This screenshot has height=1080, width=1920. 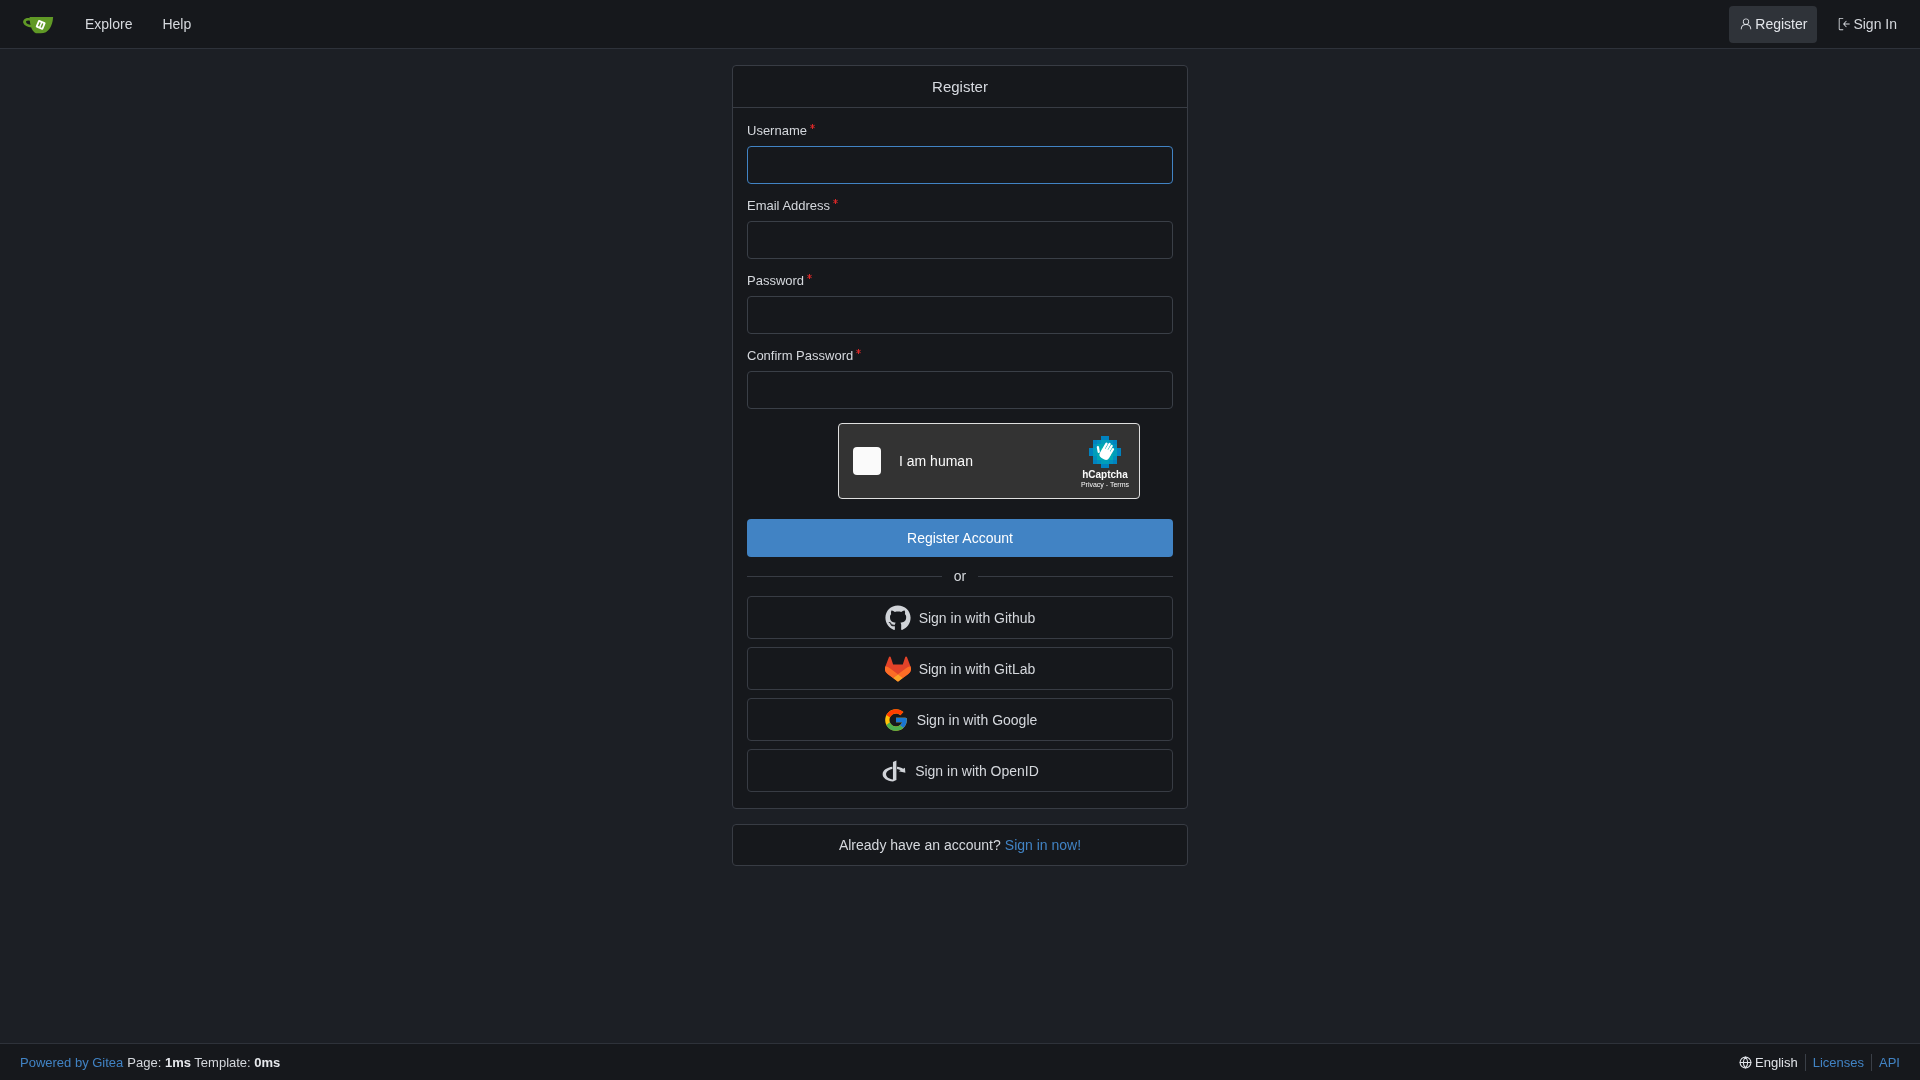 What do you see at coordinates (960, 719) in the screenshot?
I see `oauth-sign-in-button: Sign in with Google` at bounding box center [960, 719].